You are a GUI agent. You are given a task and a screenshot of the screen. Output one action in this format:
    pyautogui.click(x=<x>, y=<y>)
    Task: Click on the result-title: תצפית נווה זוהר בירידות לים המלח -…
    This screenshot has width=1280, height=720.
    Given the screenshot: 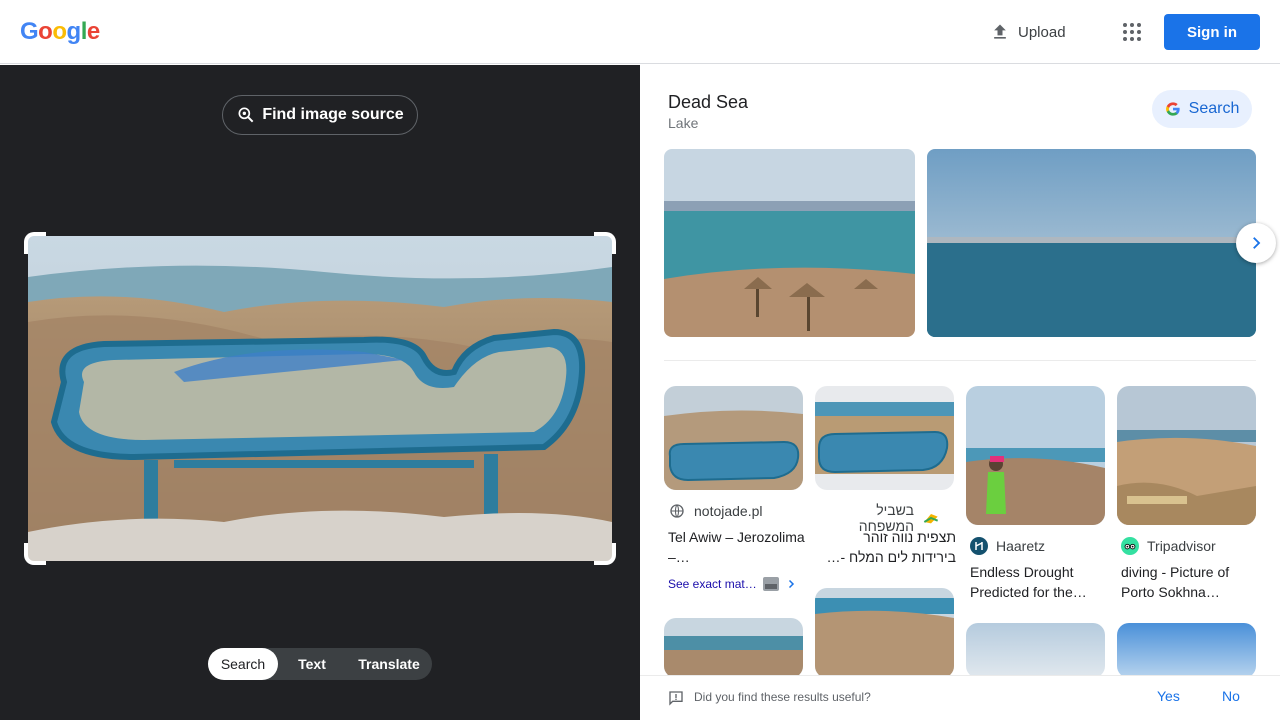 What is the action you would take?
    pyautogui.click(x=886, y=547)
    